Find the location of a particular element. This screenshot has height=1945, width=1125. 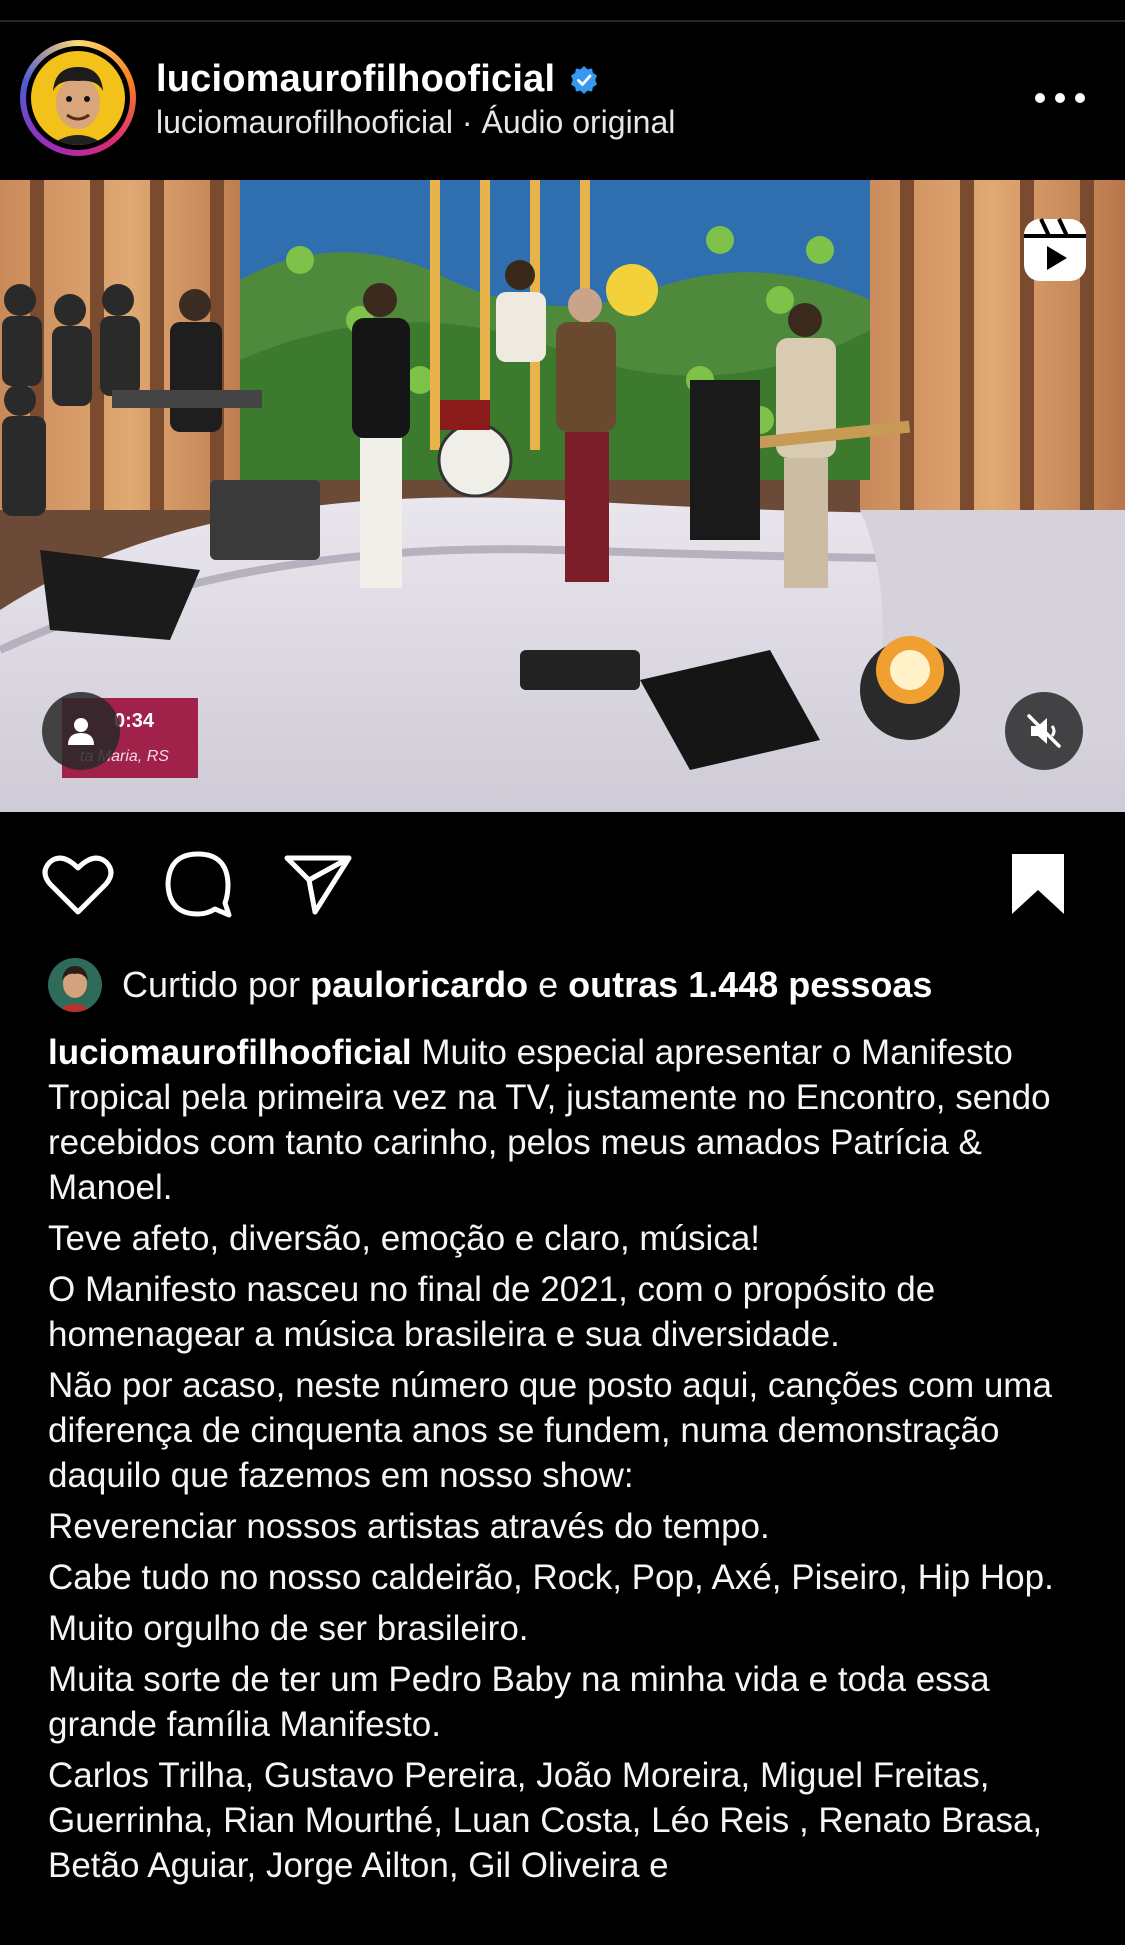

tag-user-icon is located at coordinates (81, 731).